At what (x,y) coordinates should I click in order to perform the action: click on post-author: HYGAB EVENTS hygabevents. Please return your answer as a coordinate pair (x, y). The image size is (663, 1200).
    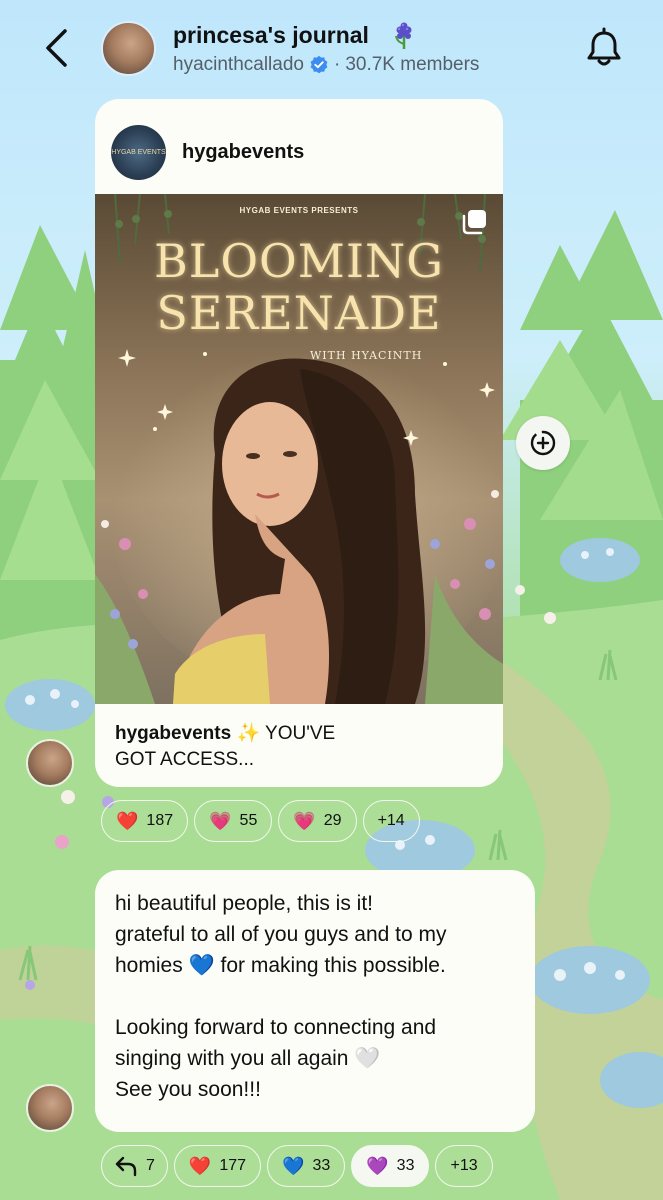
    Looking at the image, I should click on (207, 152).